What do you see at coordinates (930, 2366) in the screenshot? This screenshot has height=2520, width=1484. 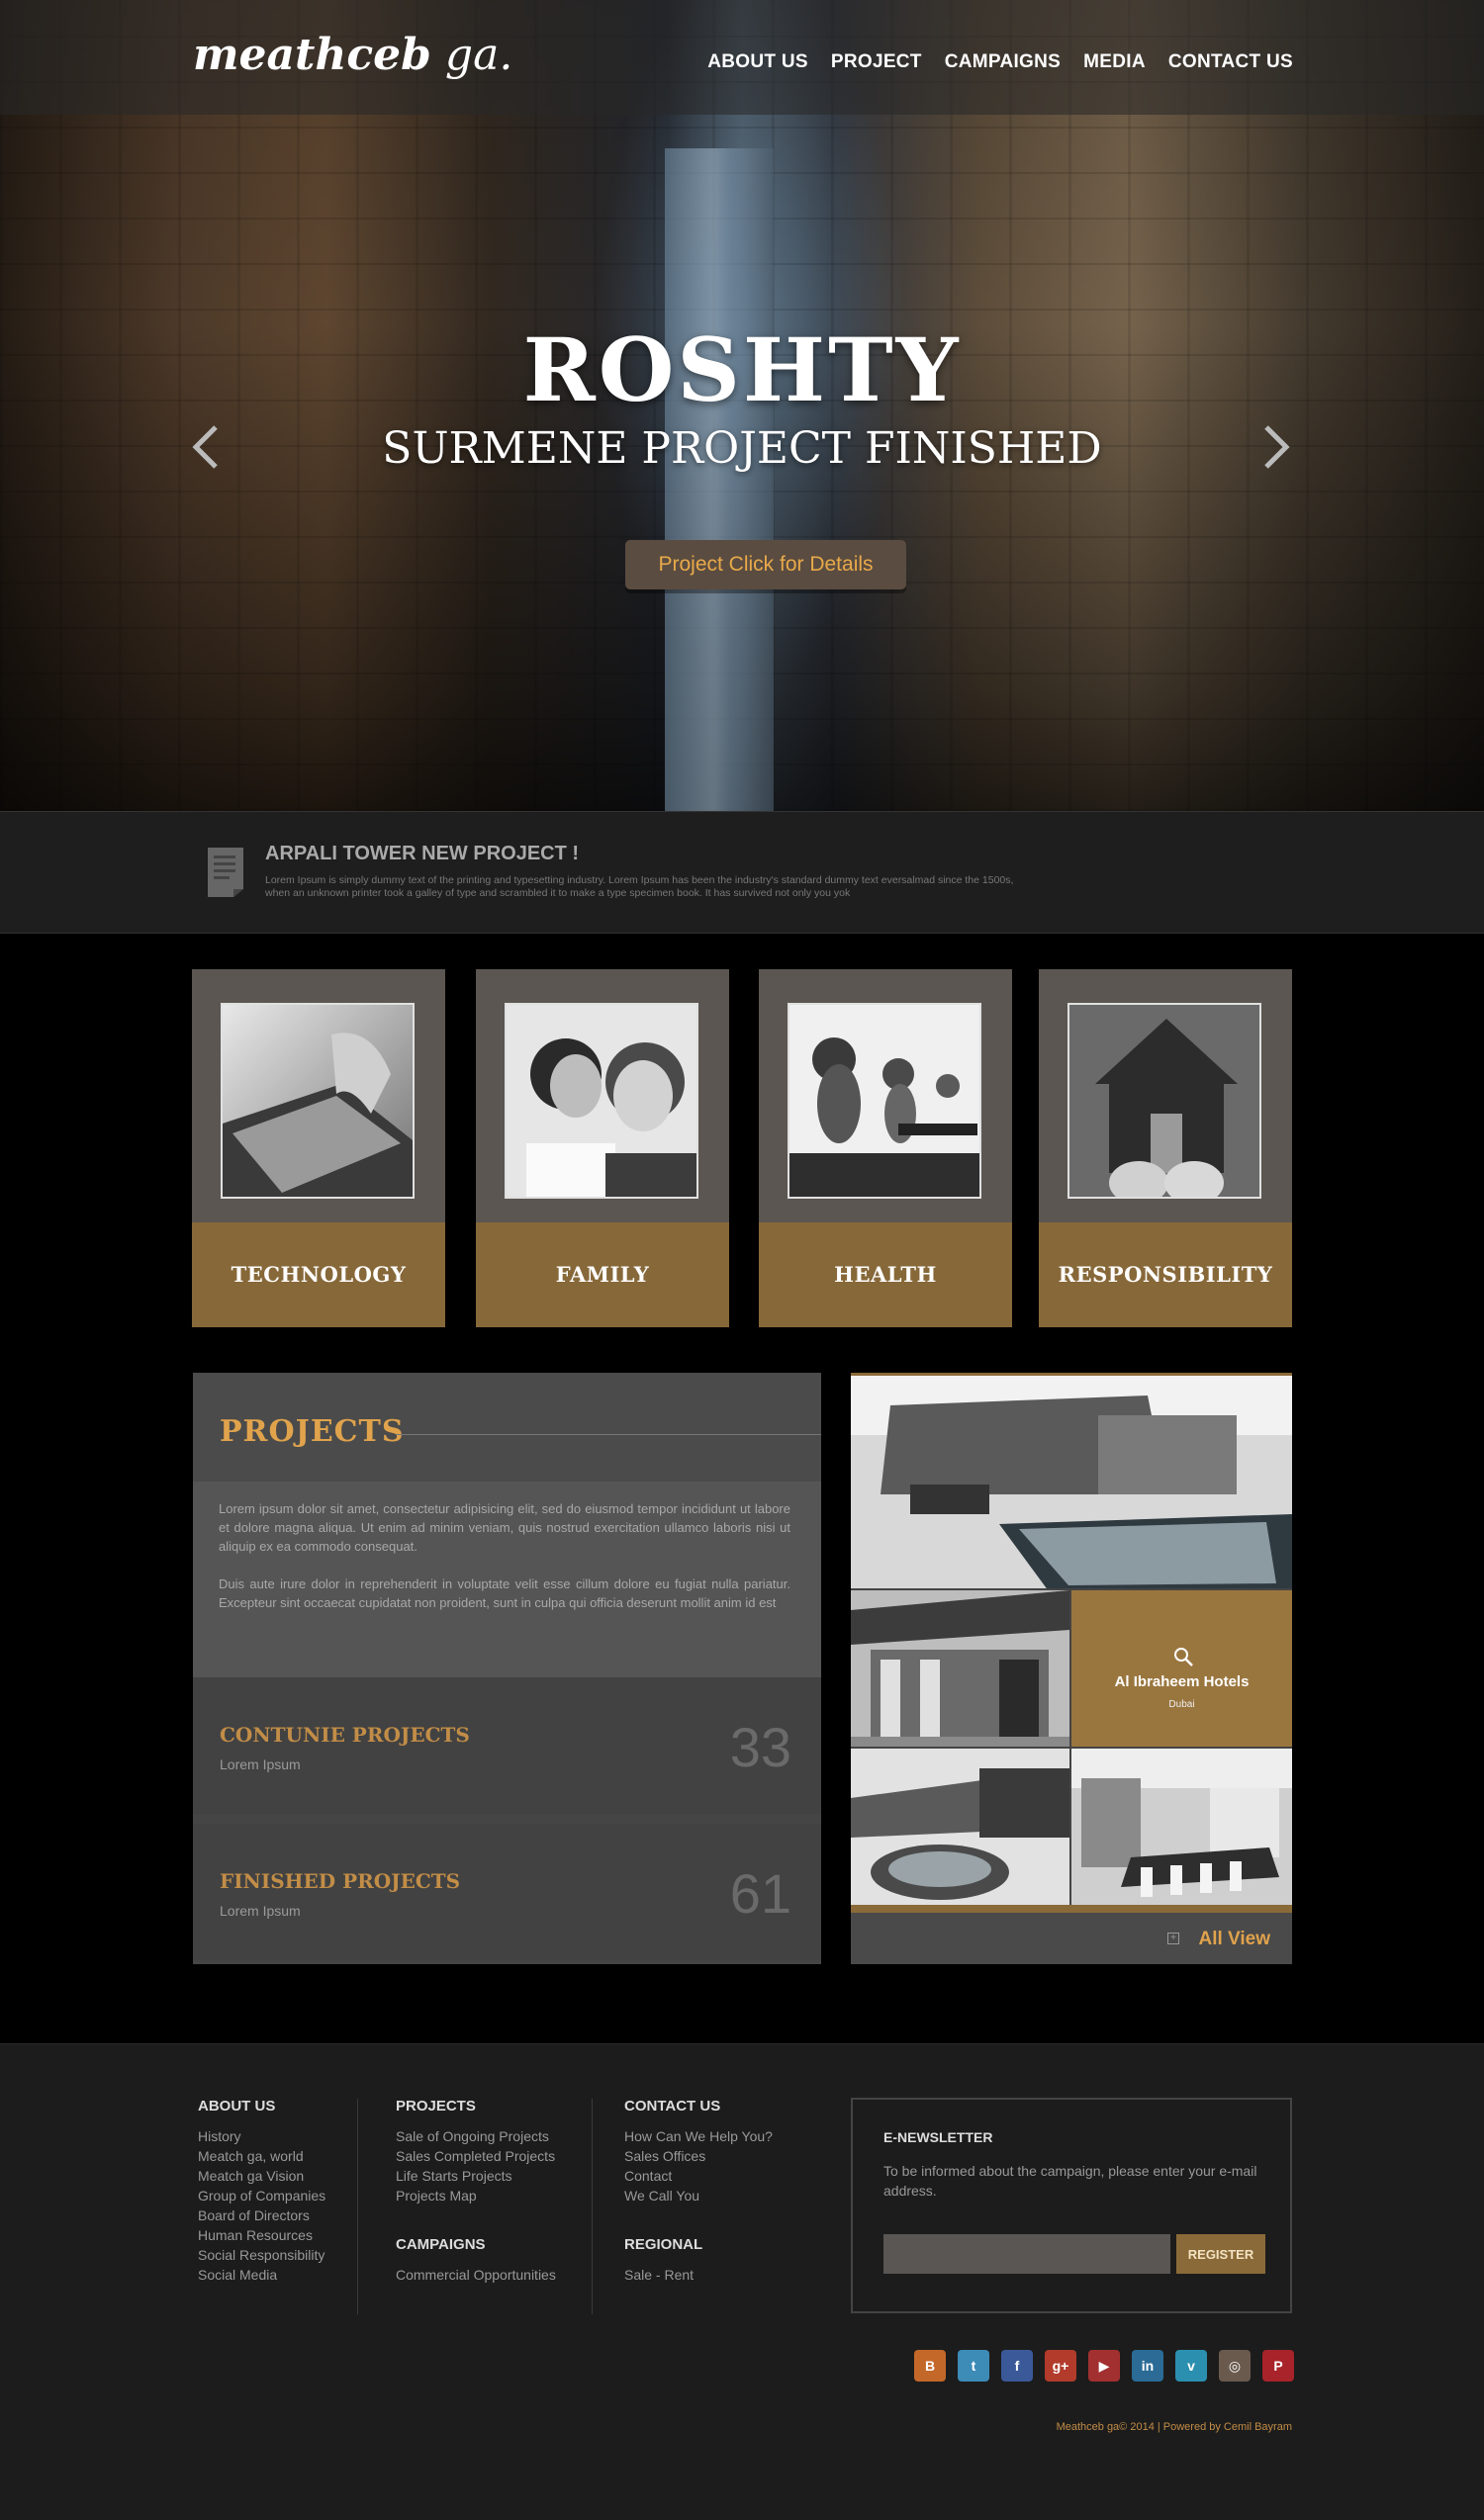 I see `blogger-icon: B` at bounding box center [930, 2366].